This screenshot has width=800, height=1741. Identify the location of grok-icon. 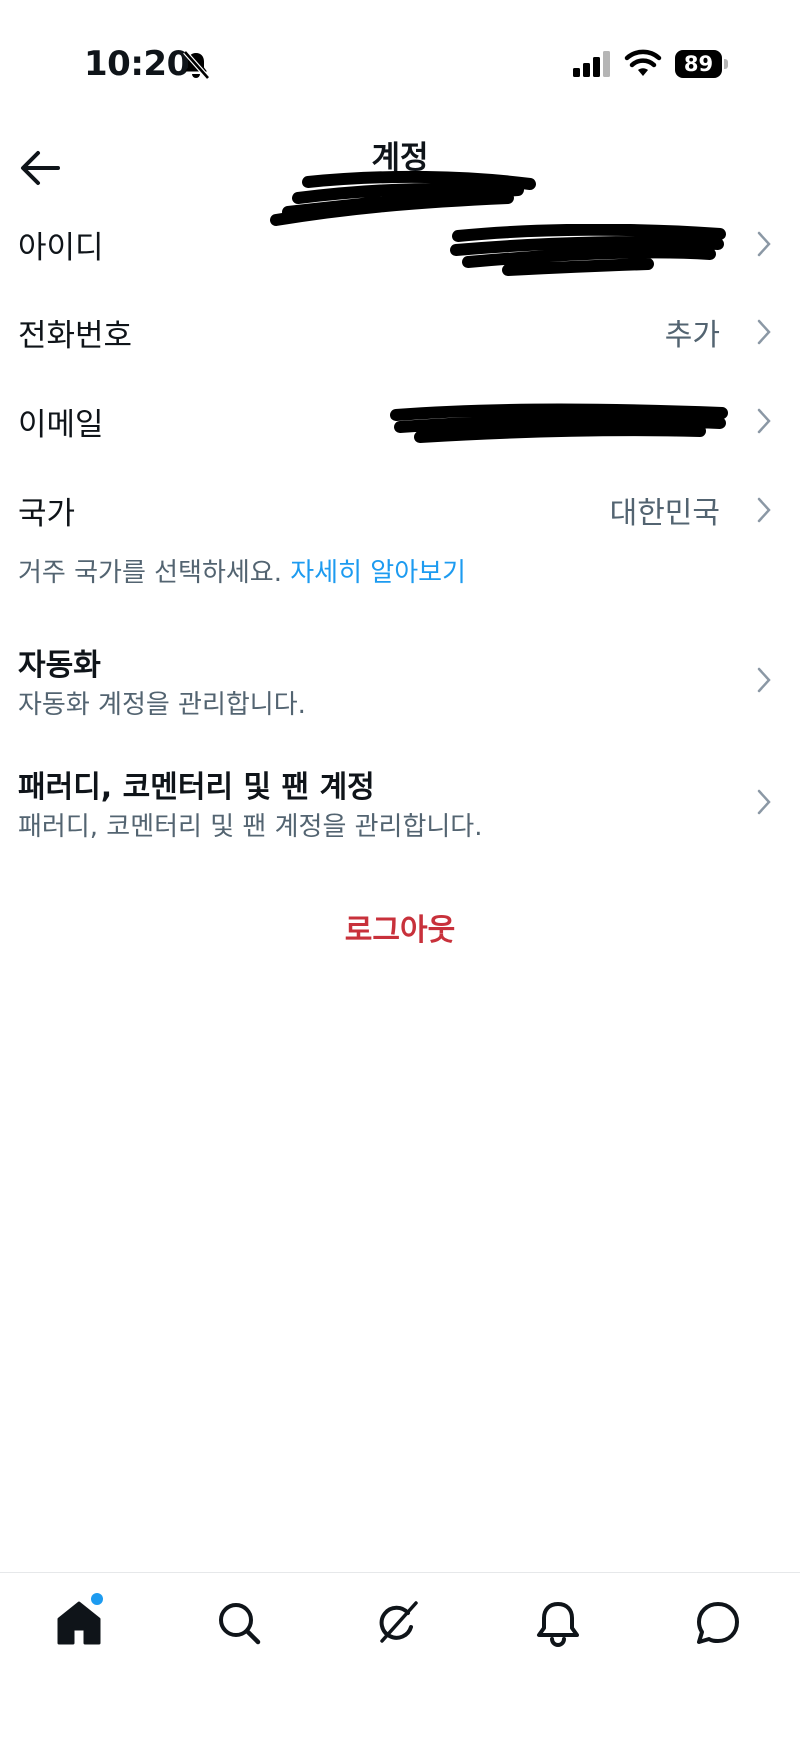
(398, 1623).